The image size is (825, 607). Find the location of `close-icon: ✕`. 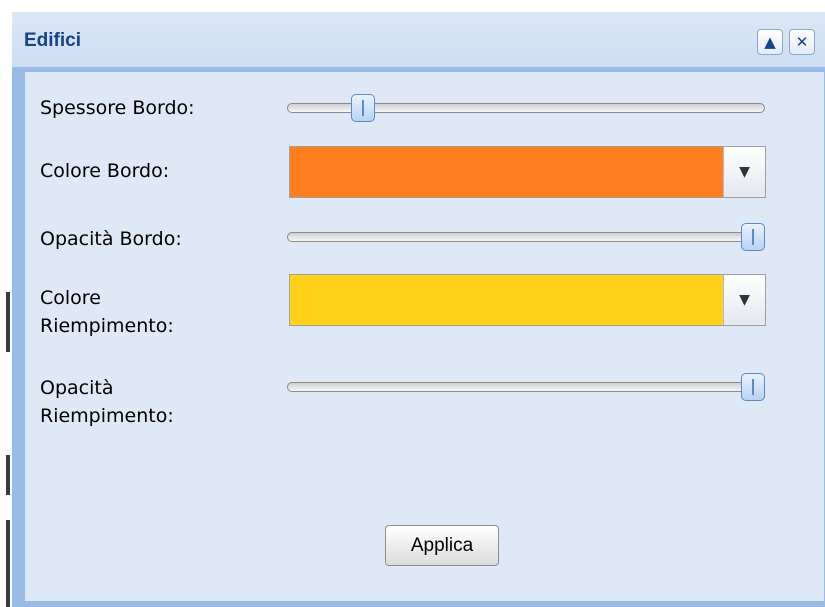

close-icon: ✕ is located at coordinates (802, 42).